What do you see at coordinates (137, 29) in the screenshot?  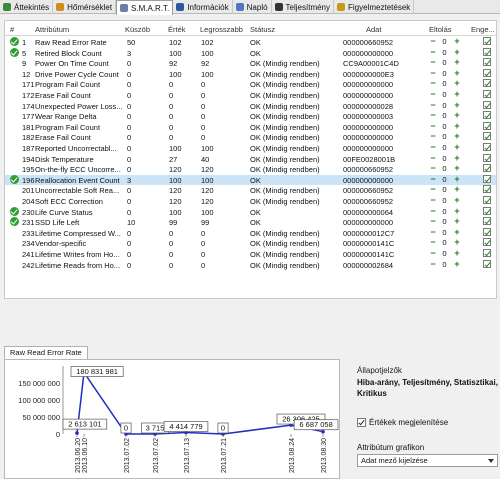 I see `col-header-threshold: Küszöb` at bounding box center [137, 29].